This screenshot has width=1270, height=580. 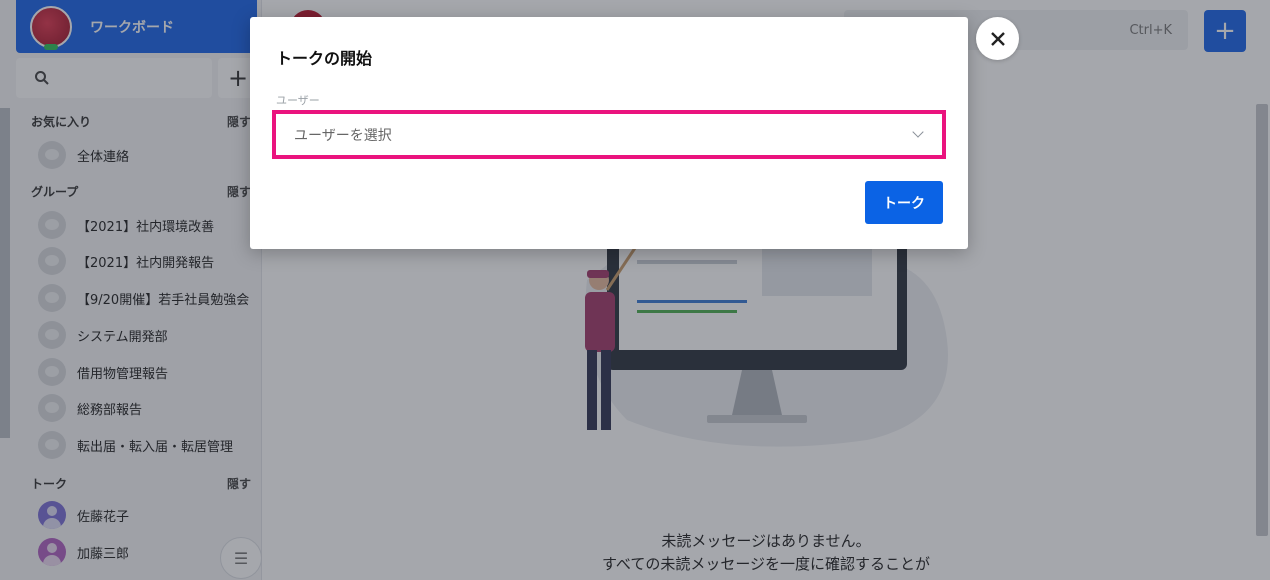 I want to click on close-dialog-button, so click(x=997, y=38).